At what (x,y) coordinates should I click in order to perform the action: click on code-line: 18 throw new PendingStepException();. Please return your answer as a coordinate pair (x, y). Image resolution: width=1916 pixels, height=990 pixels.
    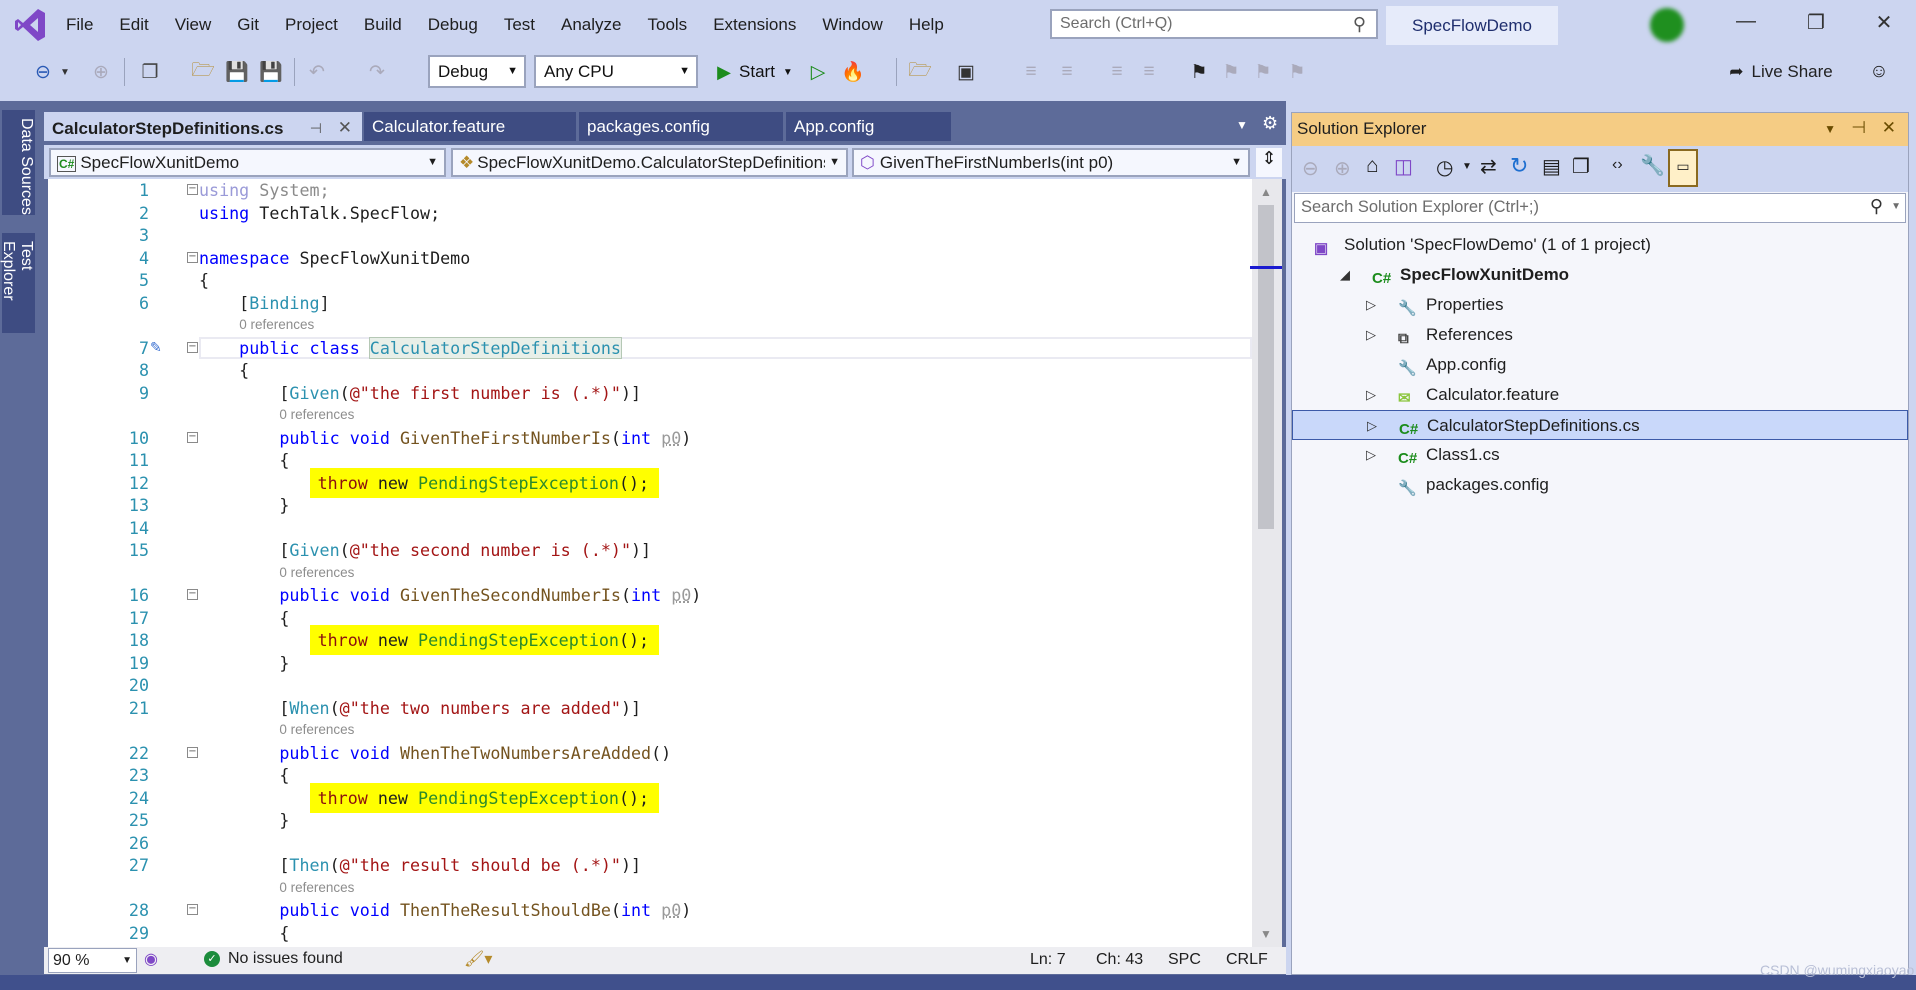
    Looking at the image, I should click on (650, 640).